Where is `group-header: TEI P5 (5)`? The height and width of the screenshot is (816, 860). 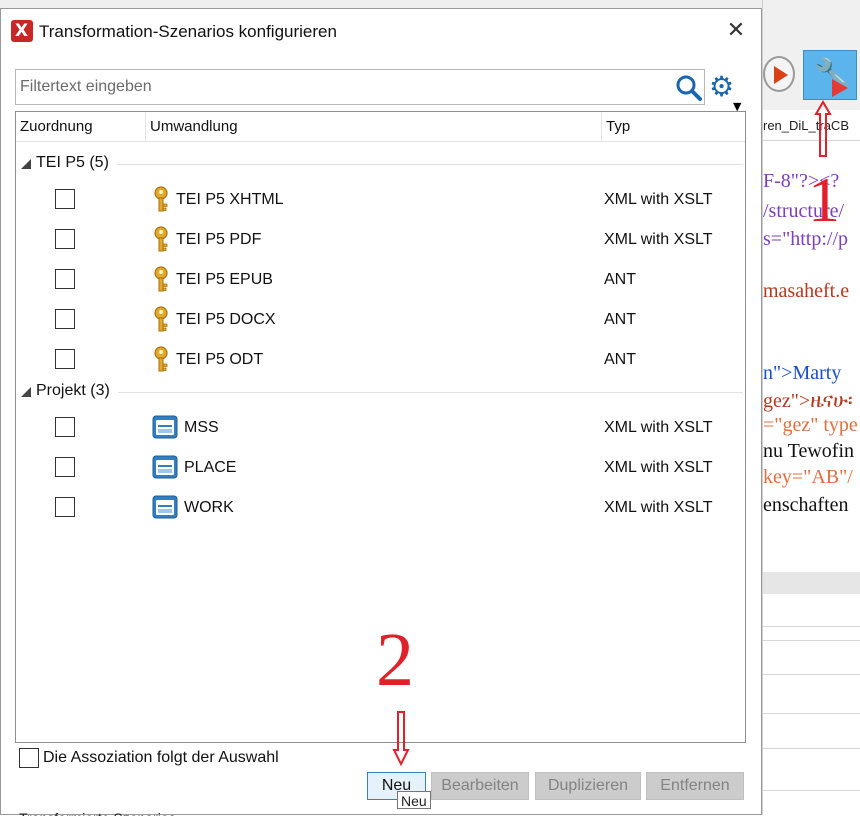
group-header: TEI P5 (5) is located at coordinates (380, 164).